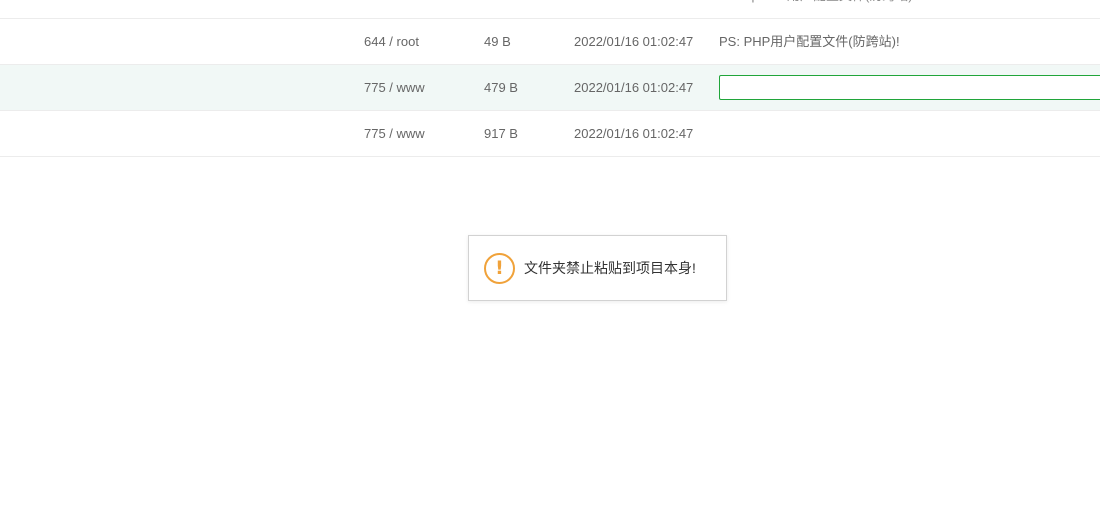 This screenshot has height=510, width=1100. I want to click on note-edit-input, so click(909, 87).